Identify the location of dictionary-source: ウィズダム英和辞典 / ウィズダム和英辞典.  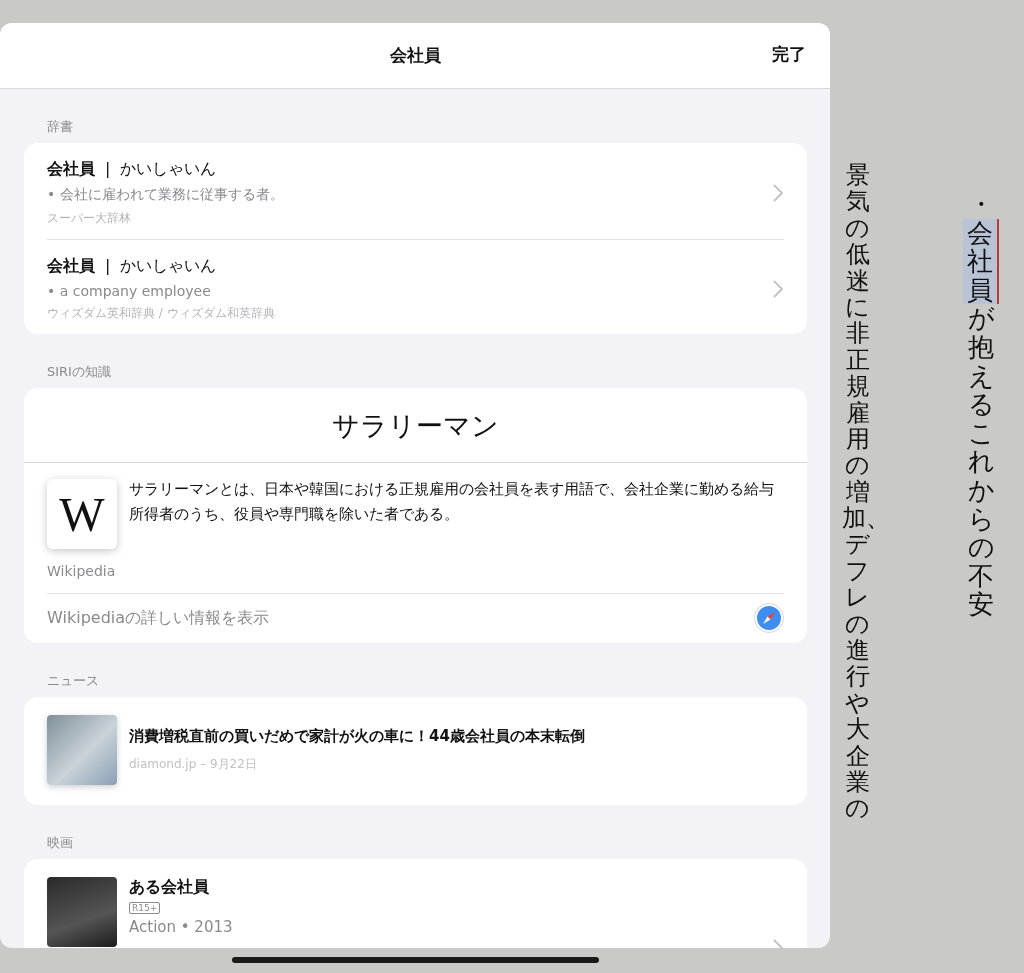
(161, 313).